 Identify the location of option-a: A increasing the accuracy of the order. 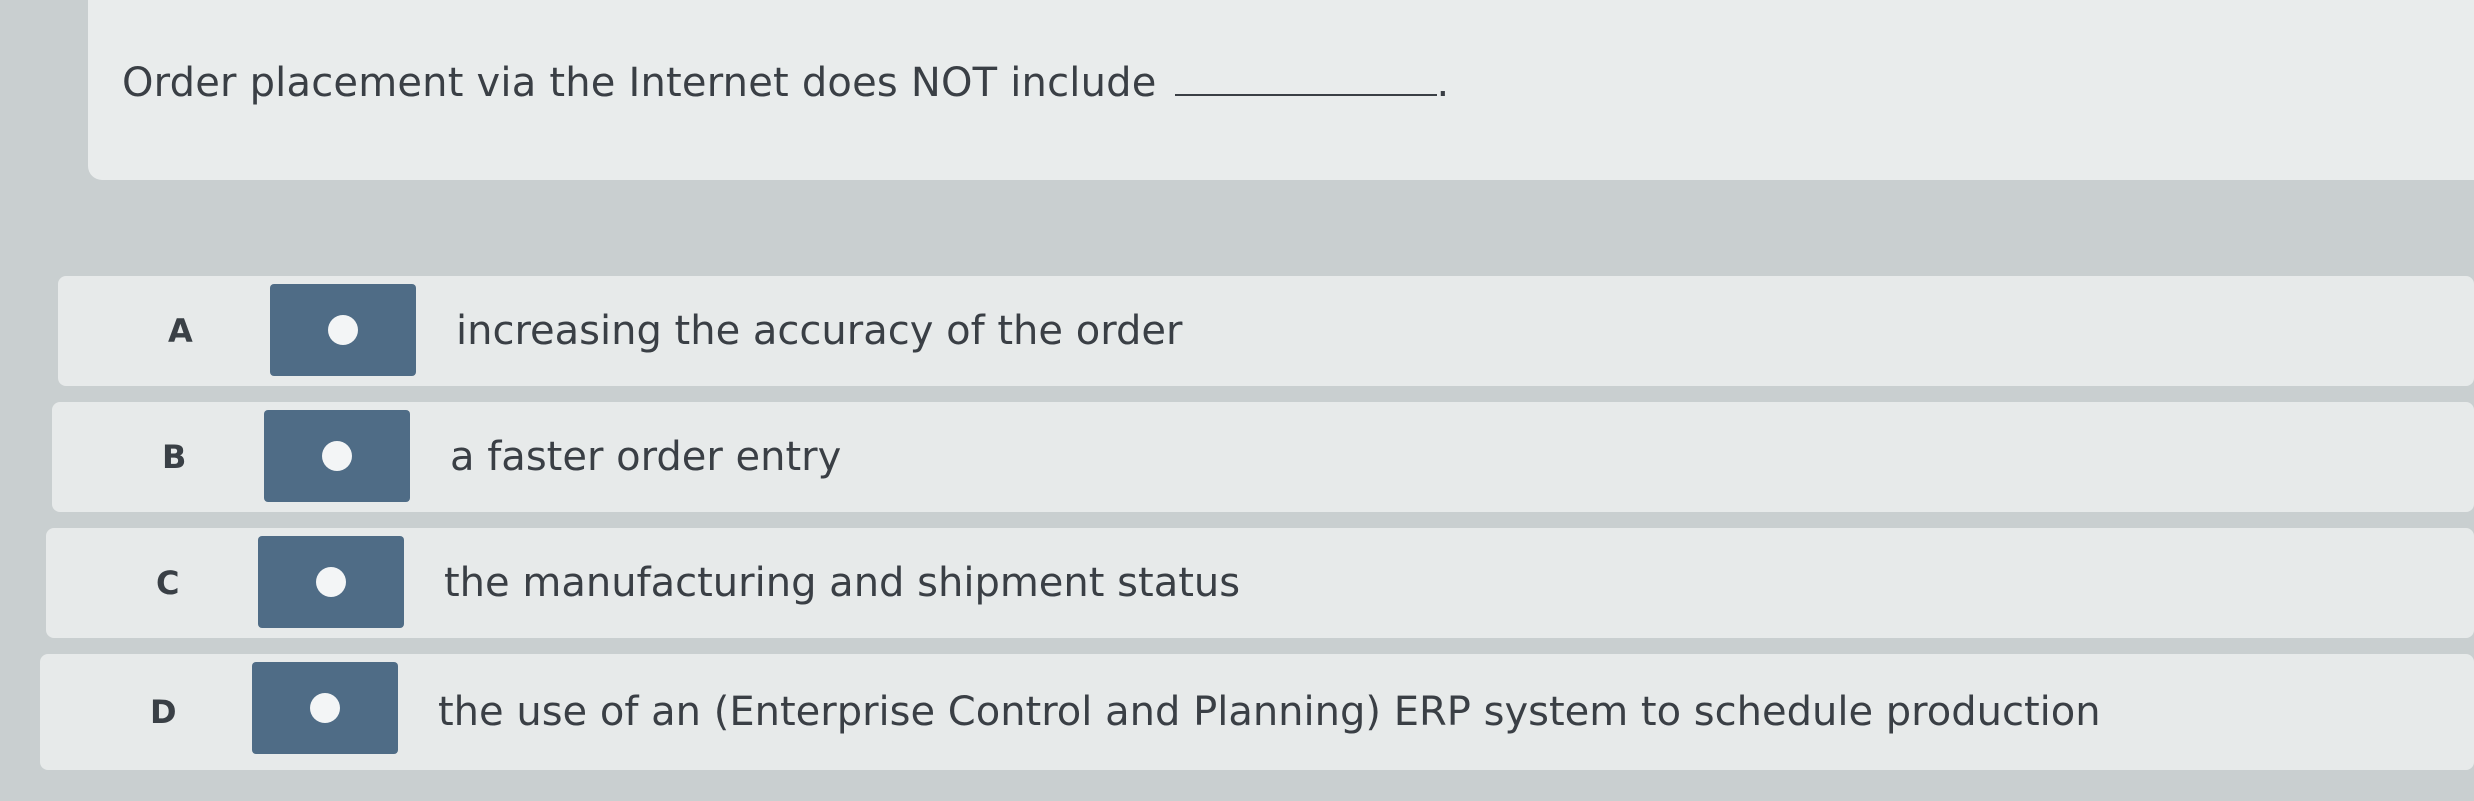
(1266, 331).